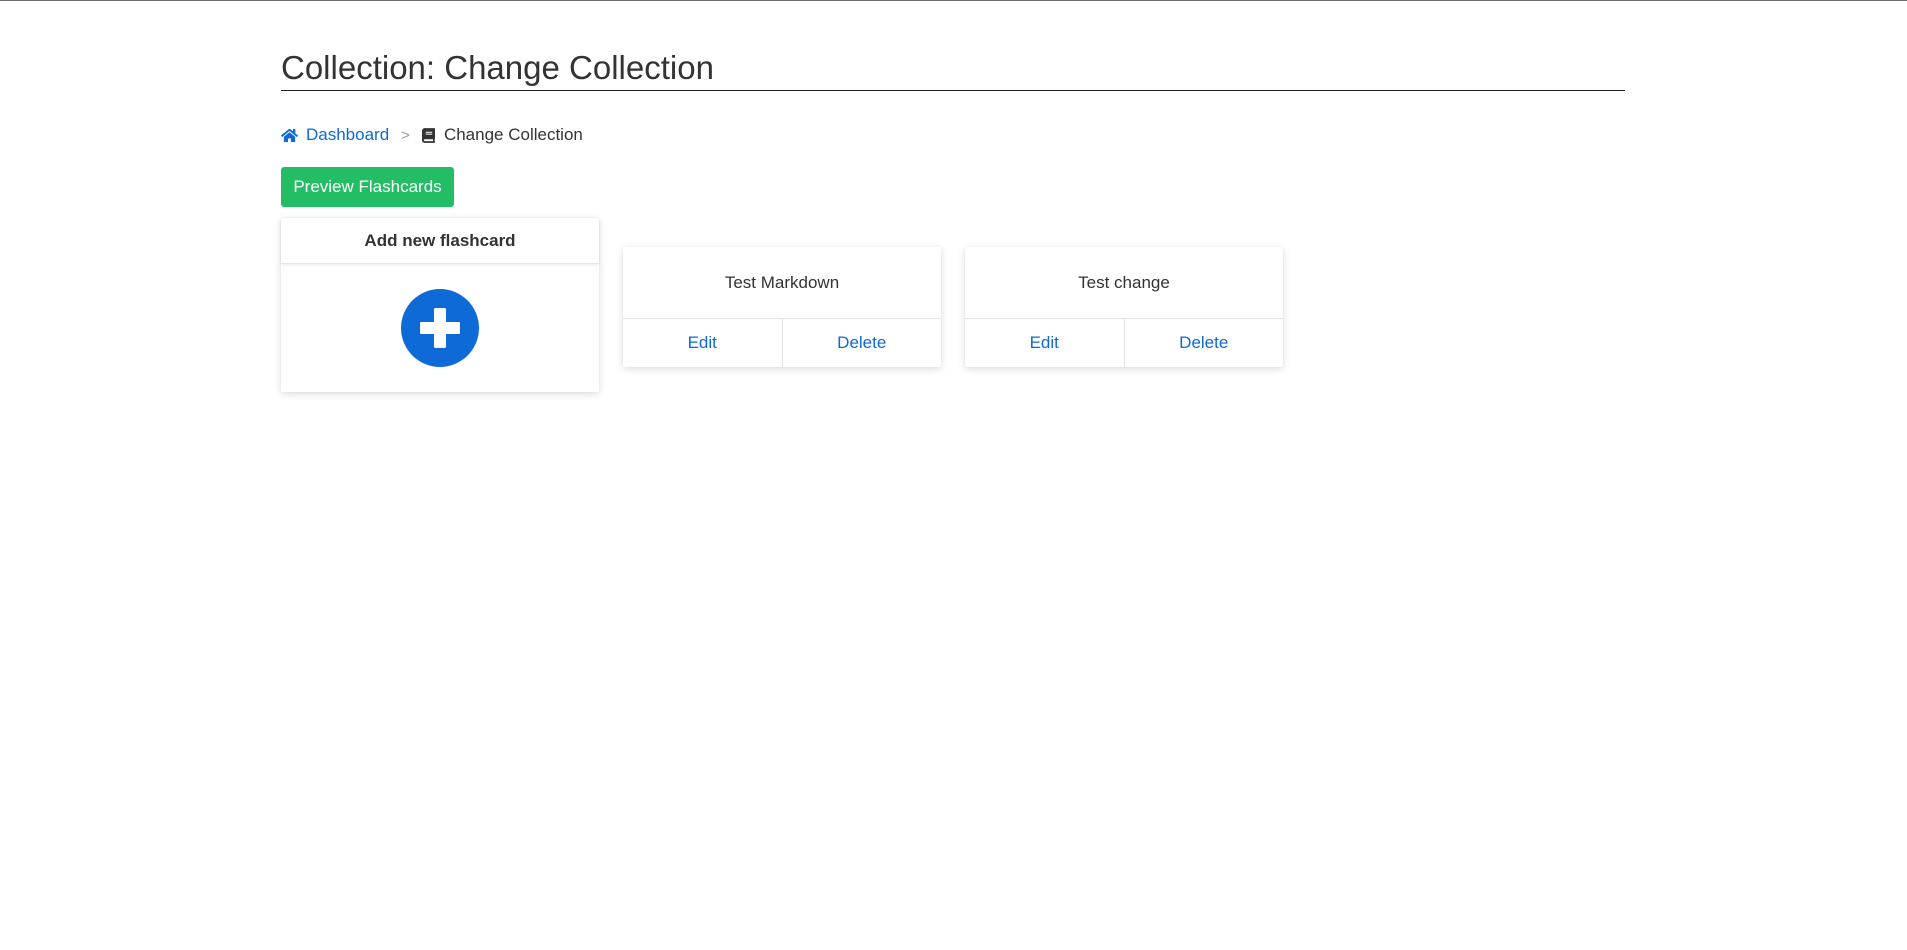  What do you see at coordinates (953, 135) in the screenshot?
I see `breadcrumb: Dashboard > Change Collection` at bounding box center [953, 135].